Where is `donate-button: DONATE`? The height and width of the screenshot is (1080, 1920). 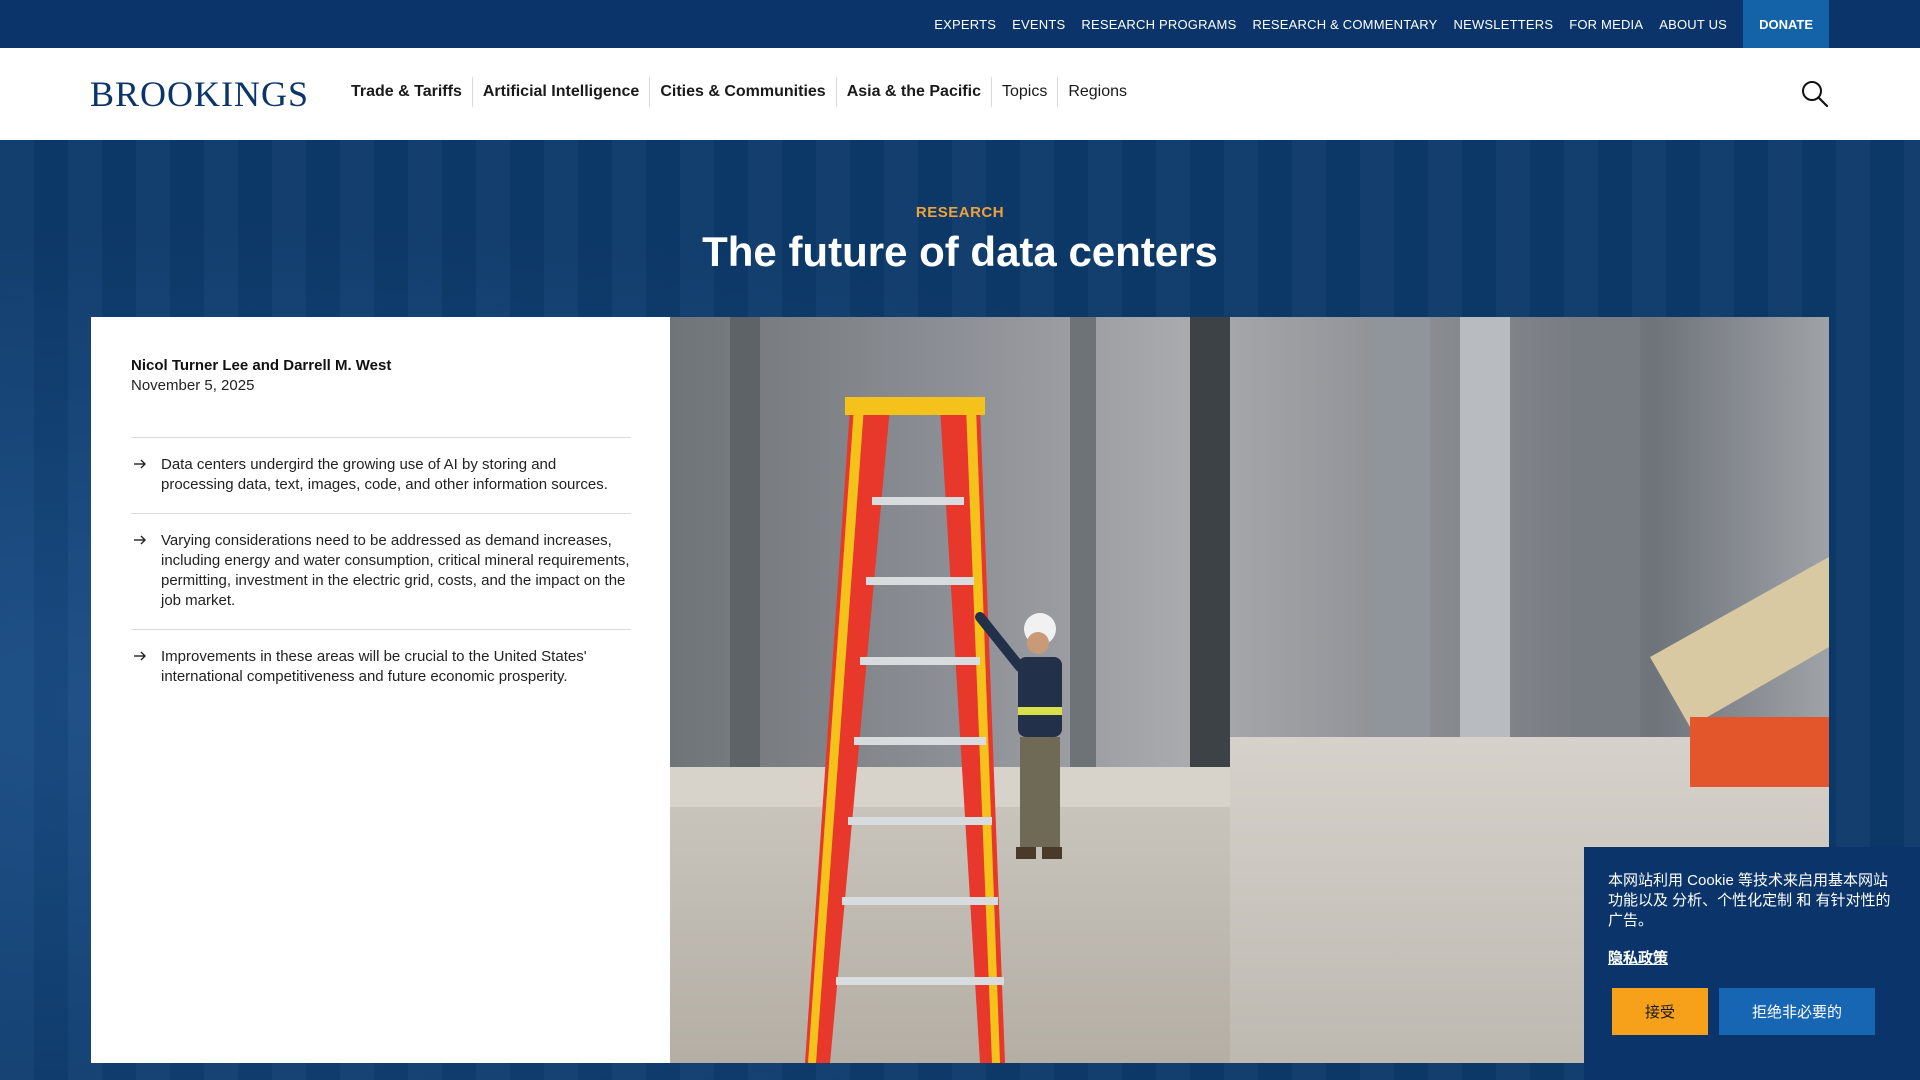 donate-button: DONATE is located at coordinates (1786, 24).